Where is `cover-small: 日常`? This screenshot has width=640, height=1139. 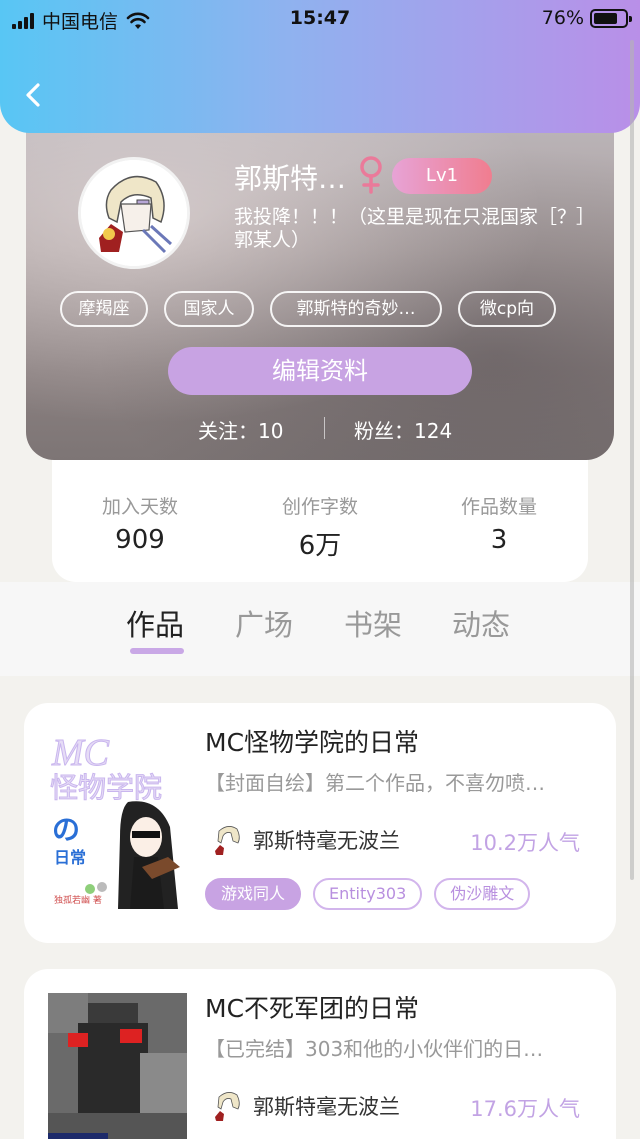
cover-small: 日常 is located at coordinates (70, 857).